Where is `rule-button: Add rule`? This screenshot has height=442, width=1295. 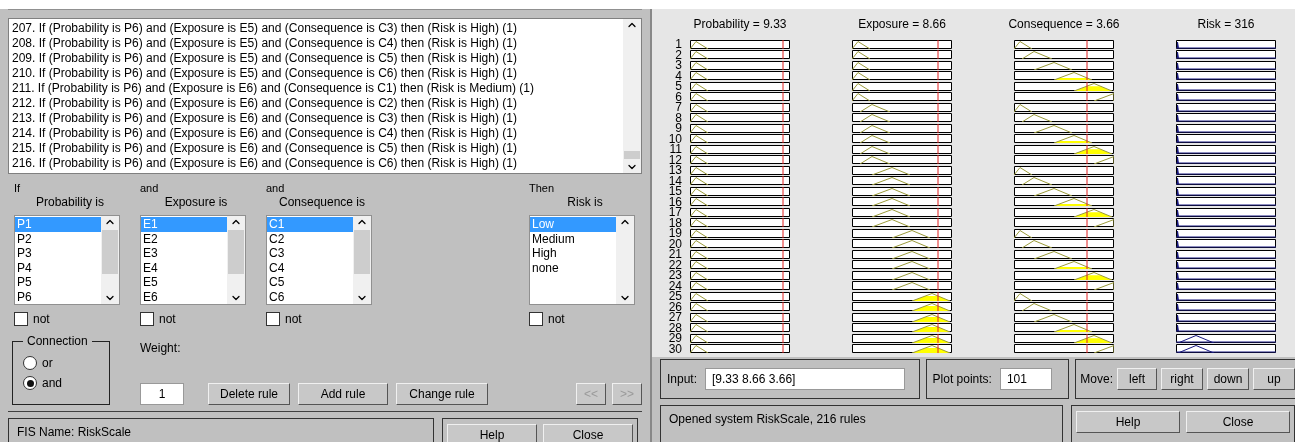
rule-button: Add rule is located at coordinates (343, 394).